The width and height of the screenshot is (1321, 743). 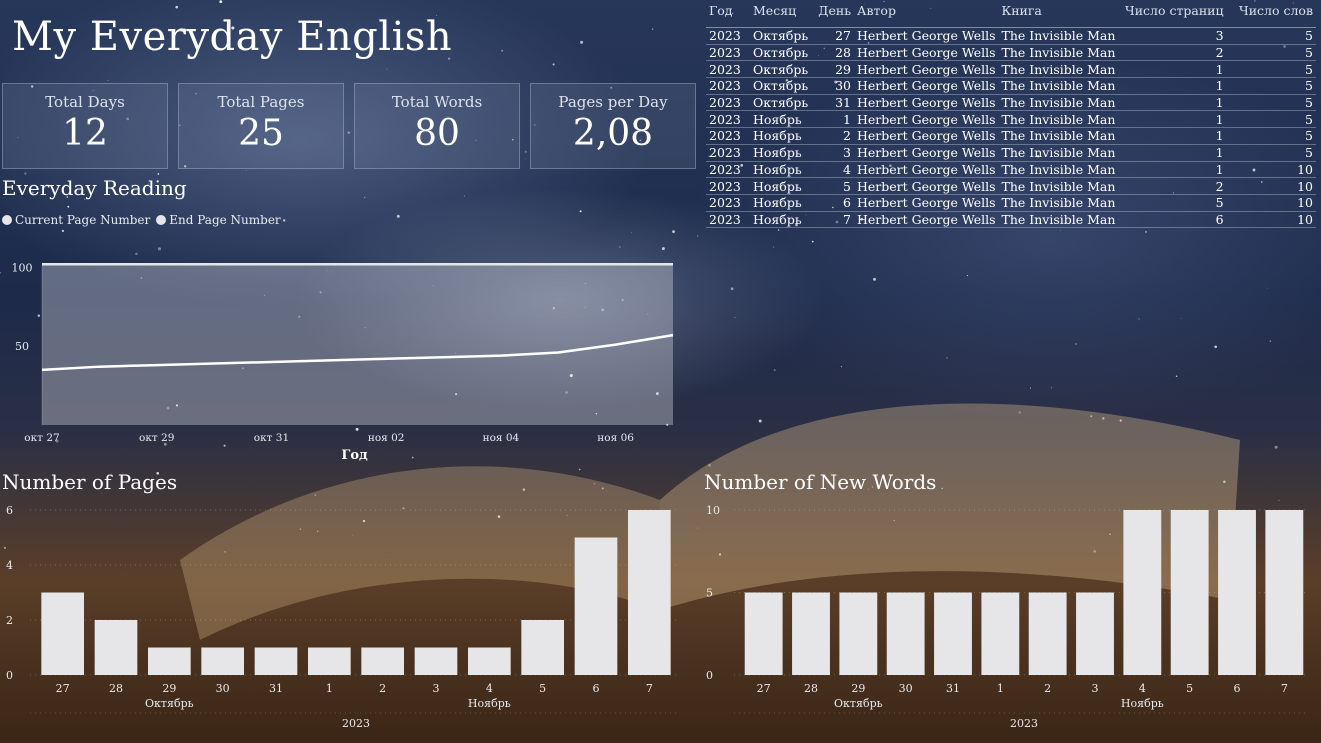 I want to click on table-cell: Ноябрь, so click(x=782, y=170).